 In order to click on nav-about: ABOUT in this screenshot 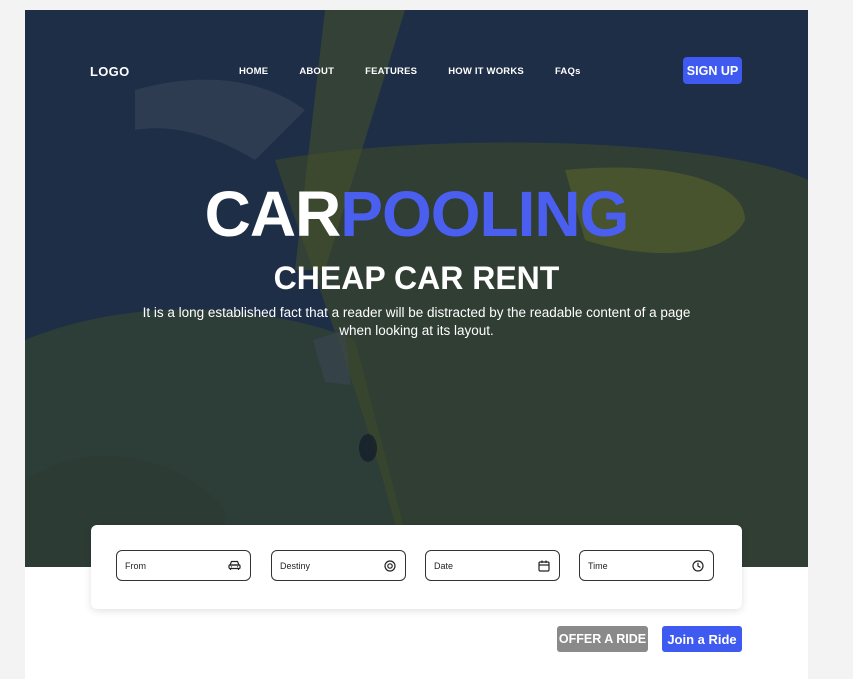, I will do `click(316, 71)`.